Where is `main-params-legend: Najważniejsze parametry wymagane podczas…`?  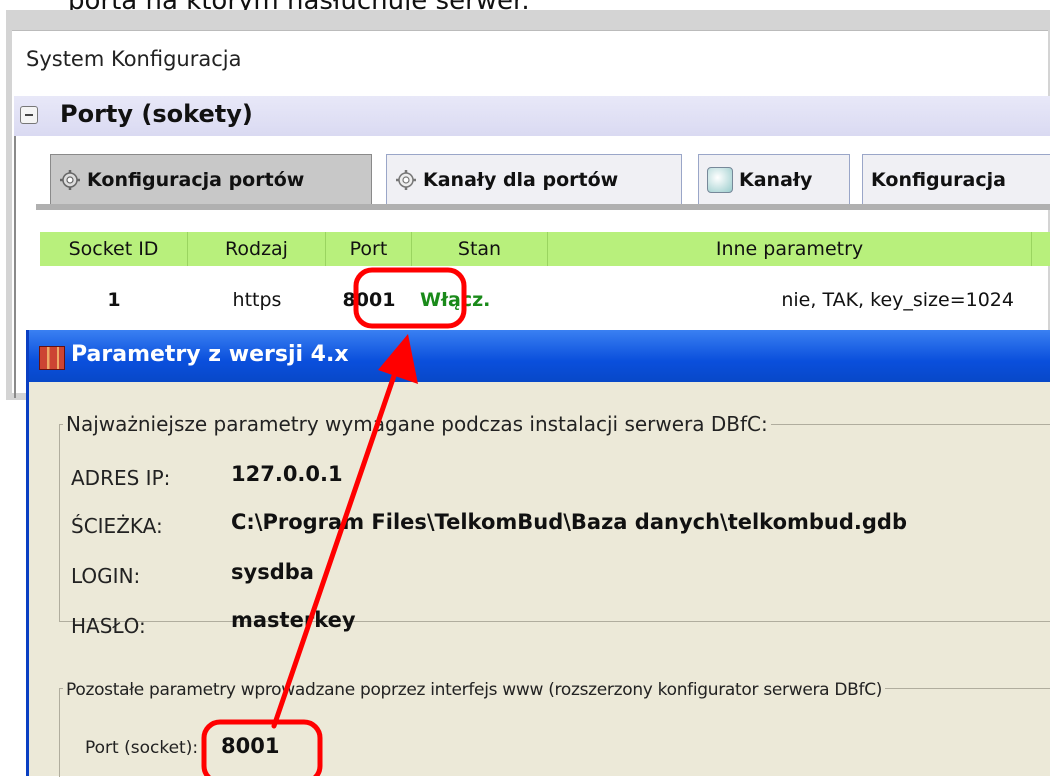 main-params-legend: Najważniejsze parametry wymagane podczas… is located at coordinates (417, 424).